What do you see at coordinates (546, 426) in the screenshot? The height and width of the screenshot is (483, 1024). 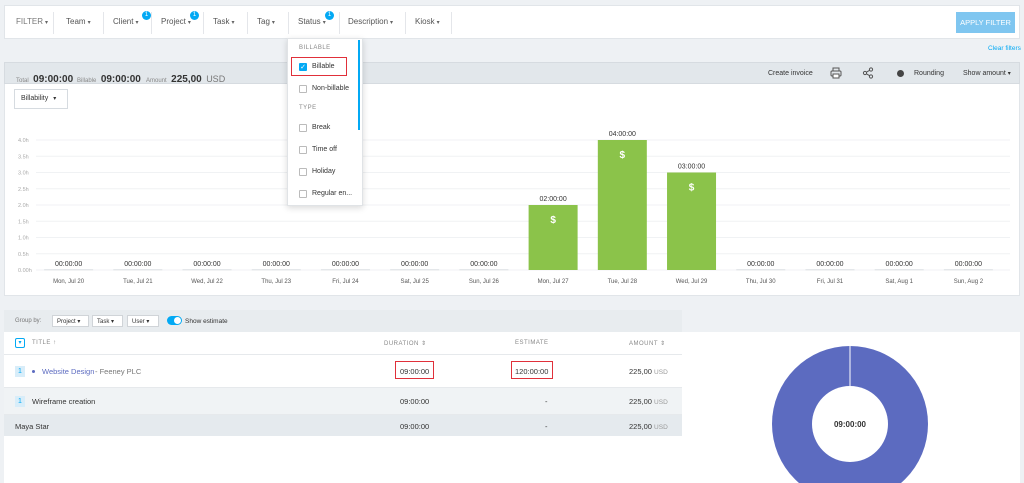 I see `estimate-cell: -` at bounding box center [546, 426].